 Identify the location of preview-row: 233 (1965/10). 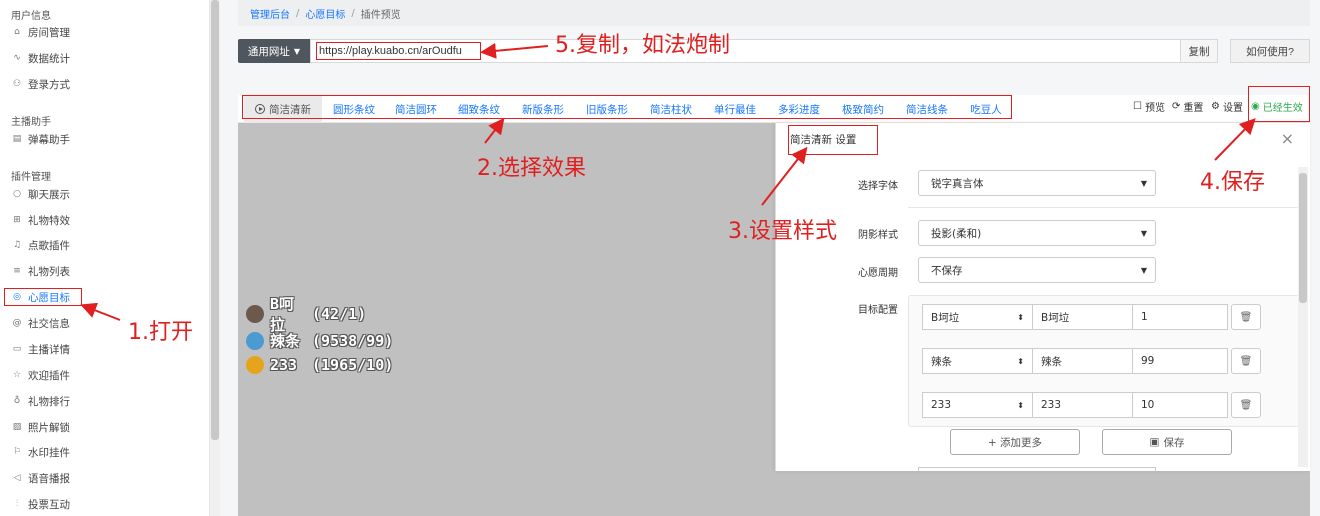
(319, 365).